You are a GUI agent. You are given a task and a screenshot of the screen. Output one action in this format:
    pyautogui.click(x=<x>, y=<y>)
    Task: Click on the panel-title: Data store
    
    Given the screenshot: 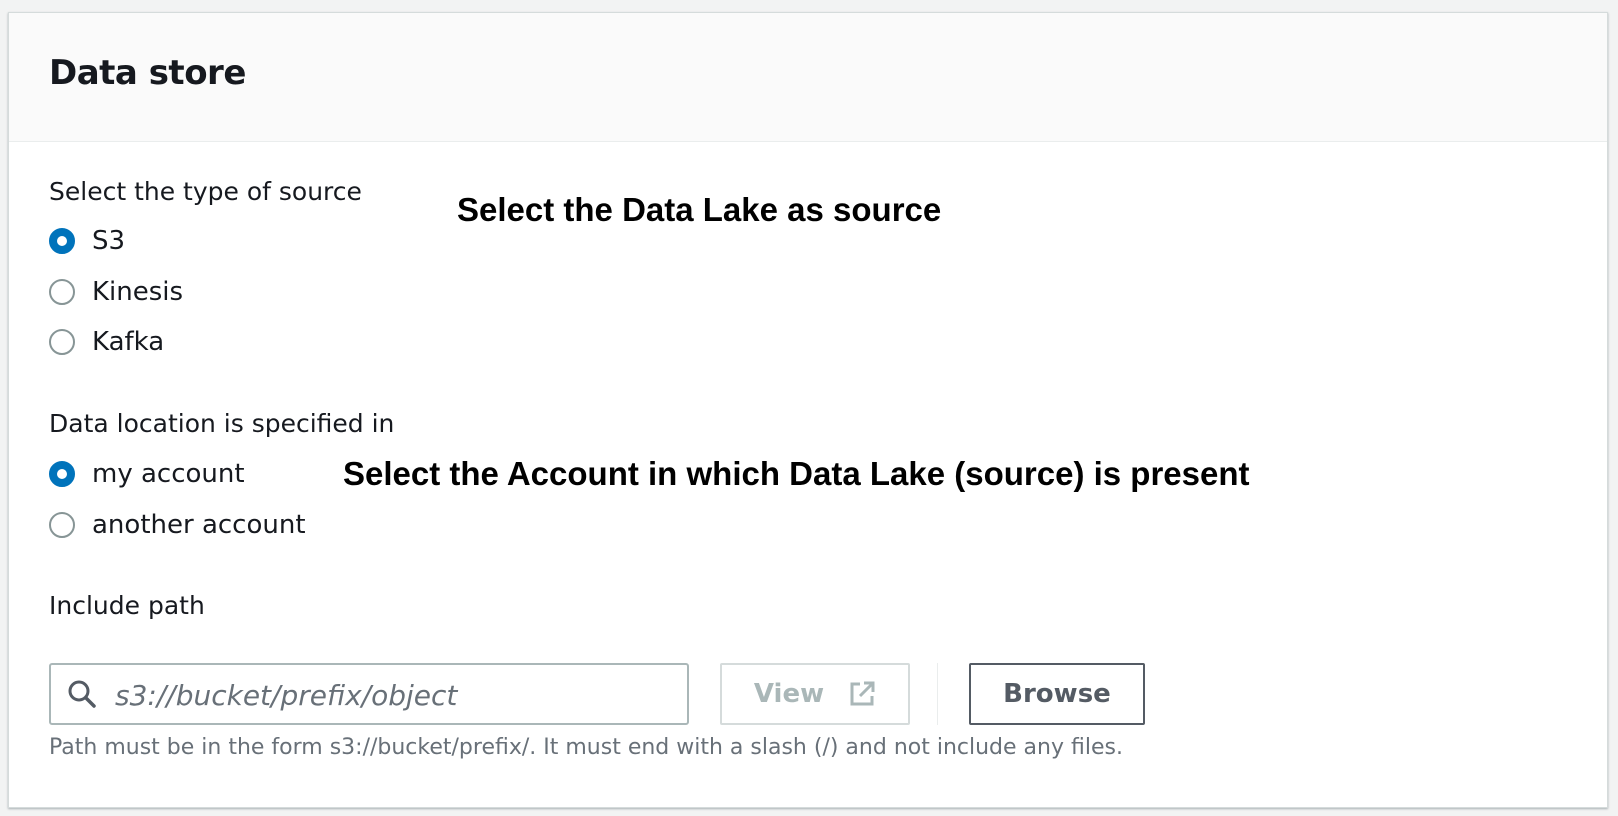 What is the action you would take?
    pyautogui.click(x=147, y=73)
    